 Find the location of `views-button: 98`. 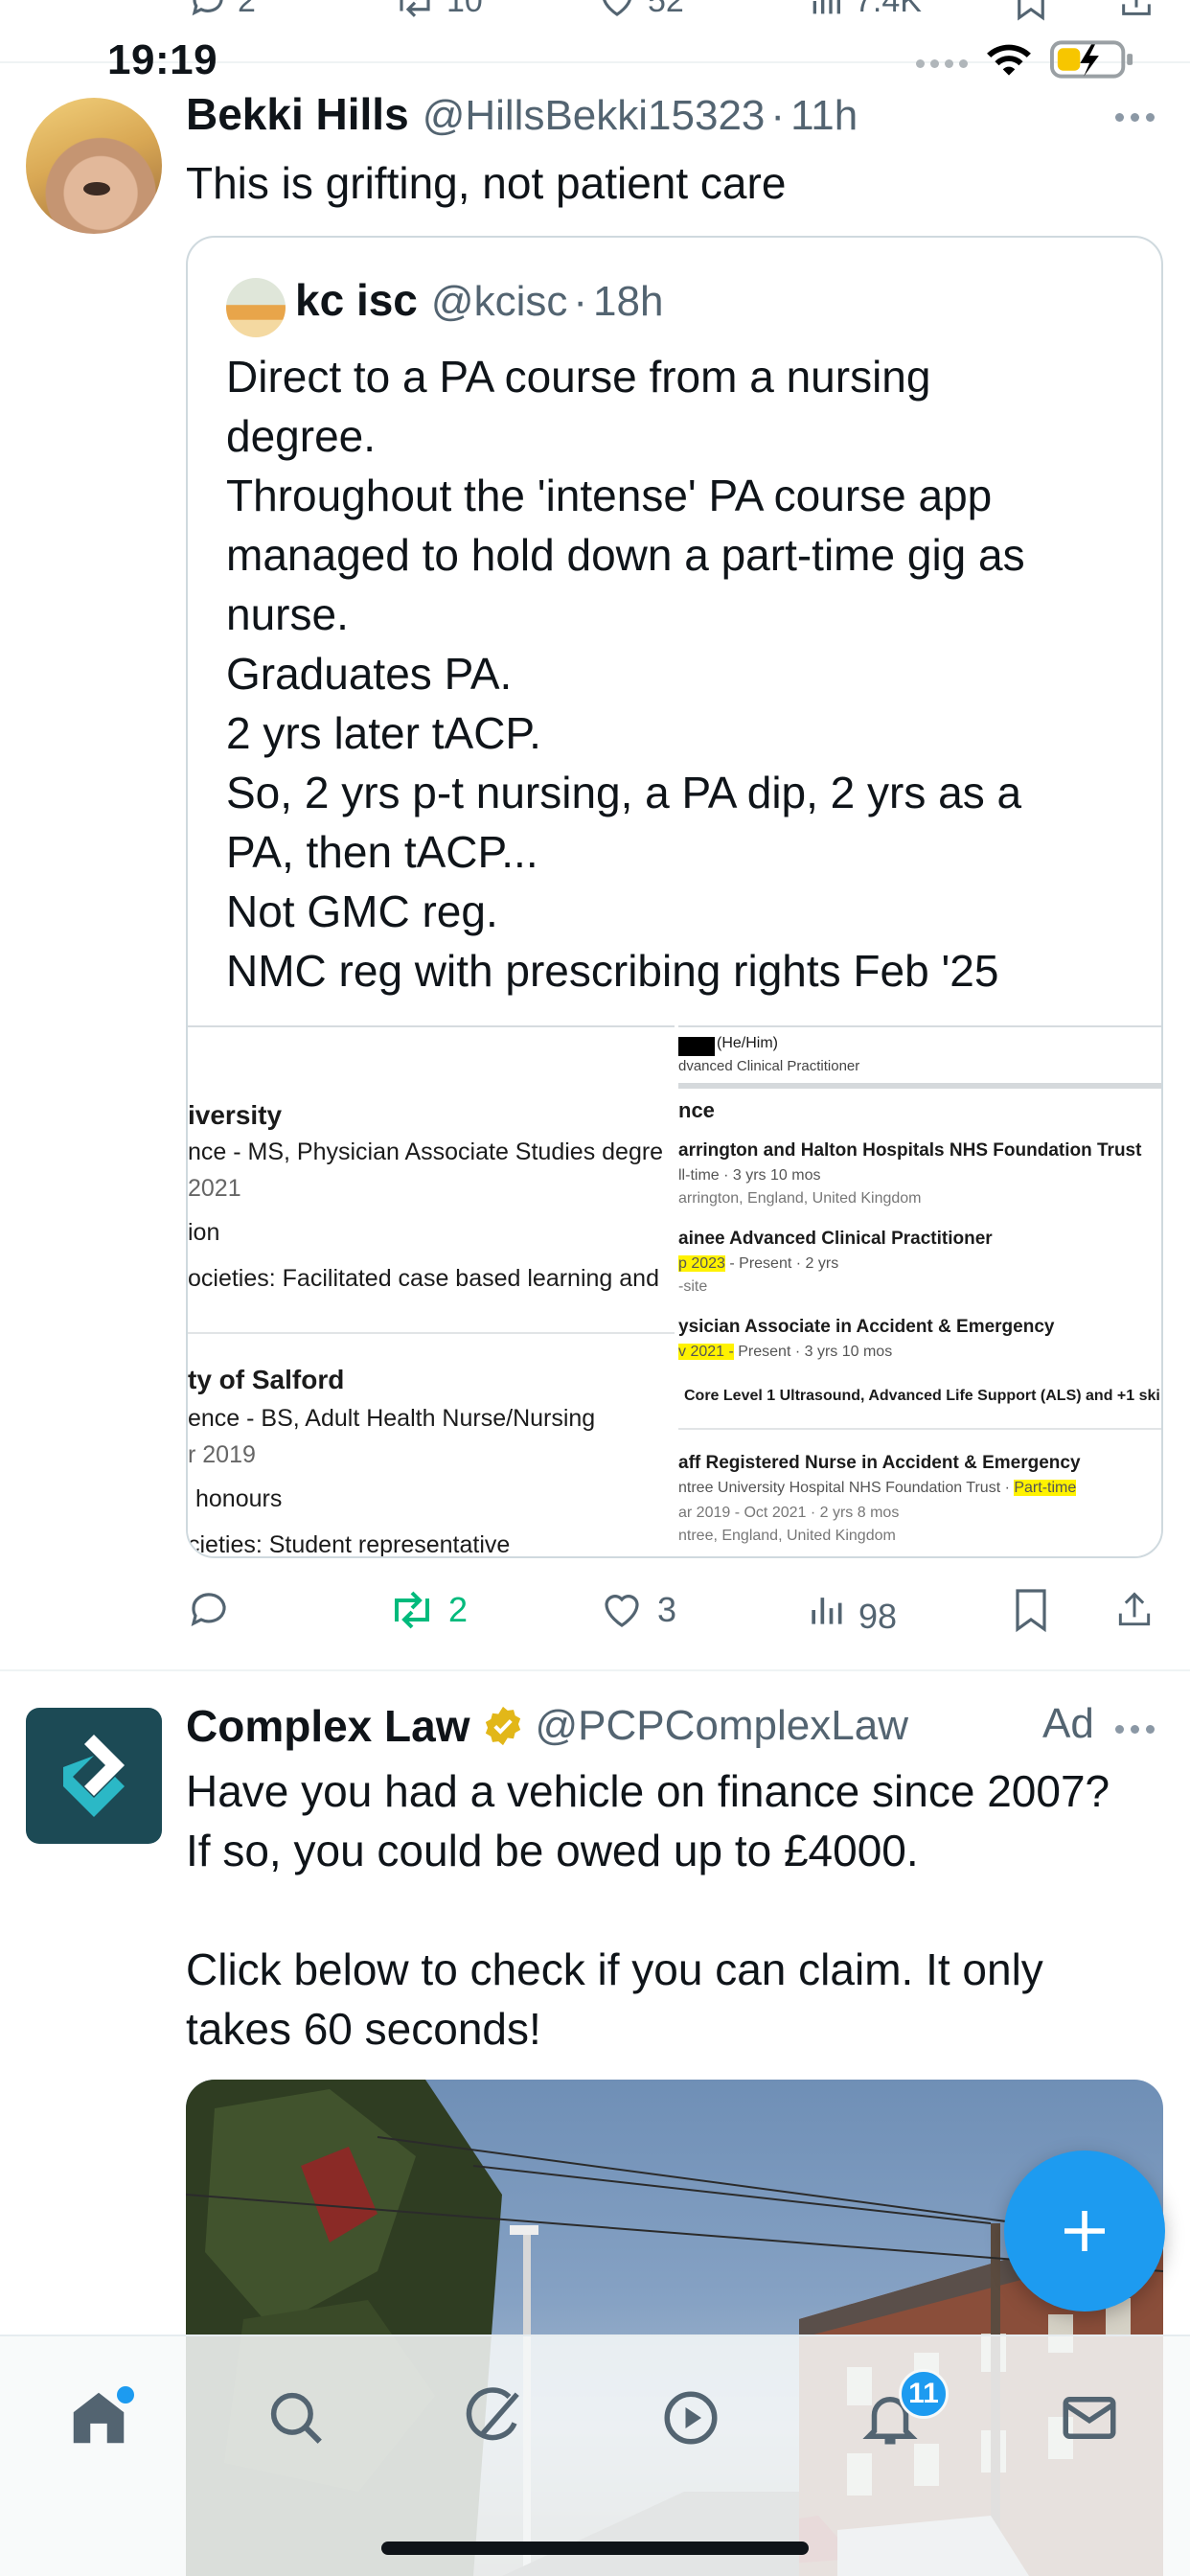

views-button: 98 is located at coordinates (851, 1610).